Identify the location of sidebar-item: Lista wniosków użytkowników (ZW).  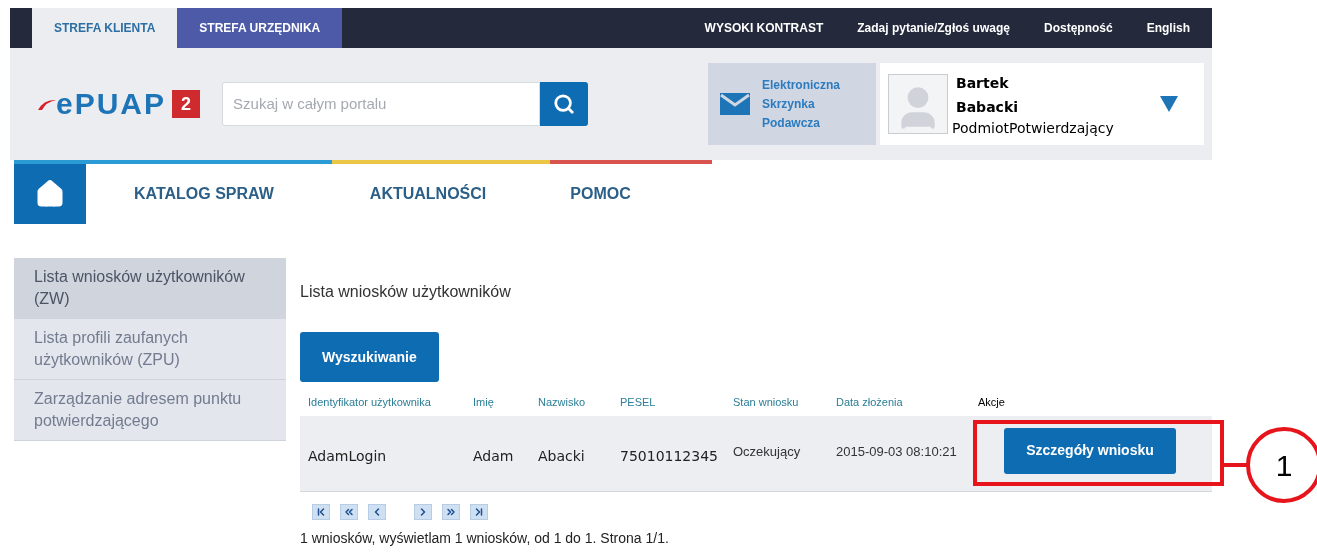
(150, 288).